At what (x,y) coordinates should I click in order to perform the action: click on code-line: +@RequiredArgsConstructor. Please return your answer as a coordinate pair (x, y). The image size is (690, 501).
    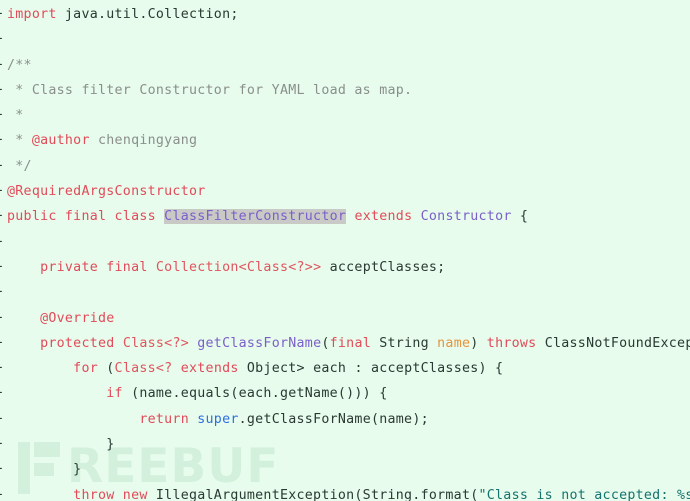
    Looking at the image, I should click on (345, 191).